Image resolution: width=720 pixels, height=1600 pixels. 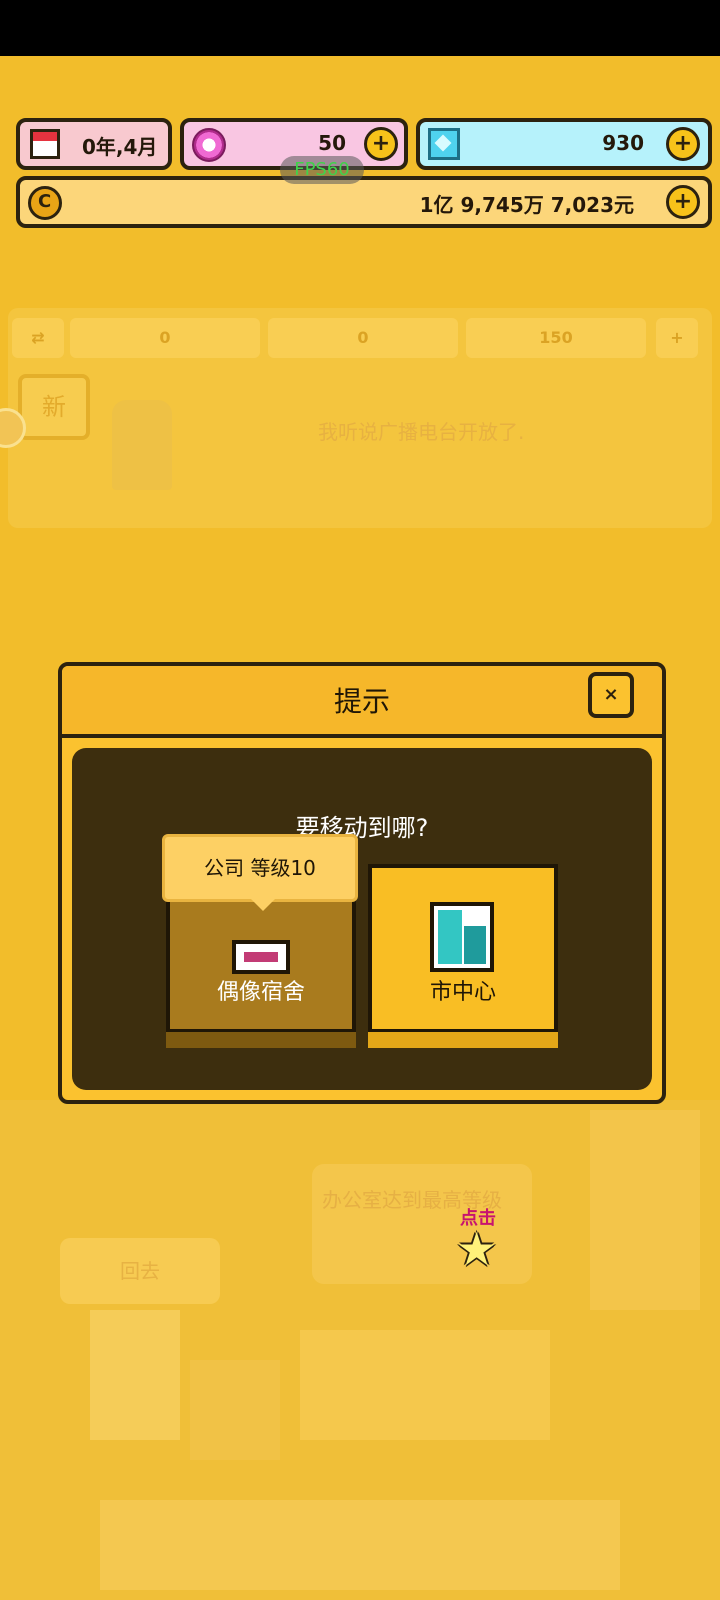 I want to click on coin-icon, so click(x=45, y=203).